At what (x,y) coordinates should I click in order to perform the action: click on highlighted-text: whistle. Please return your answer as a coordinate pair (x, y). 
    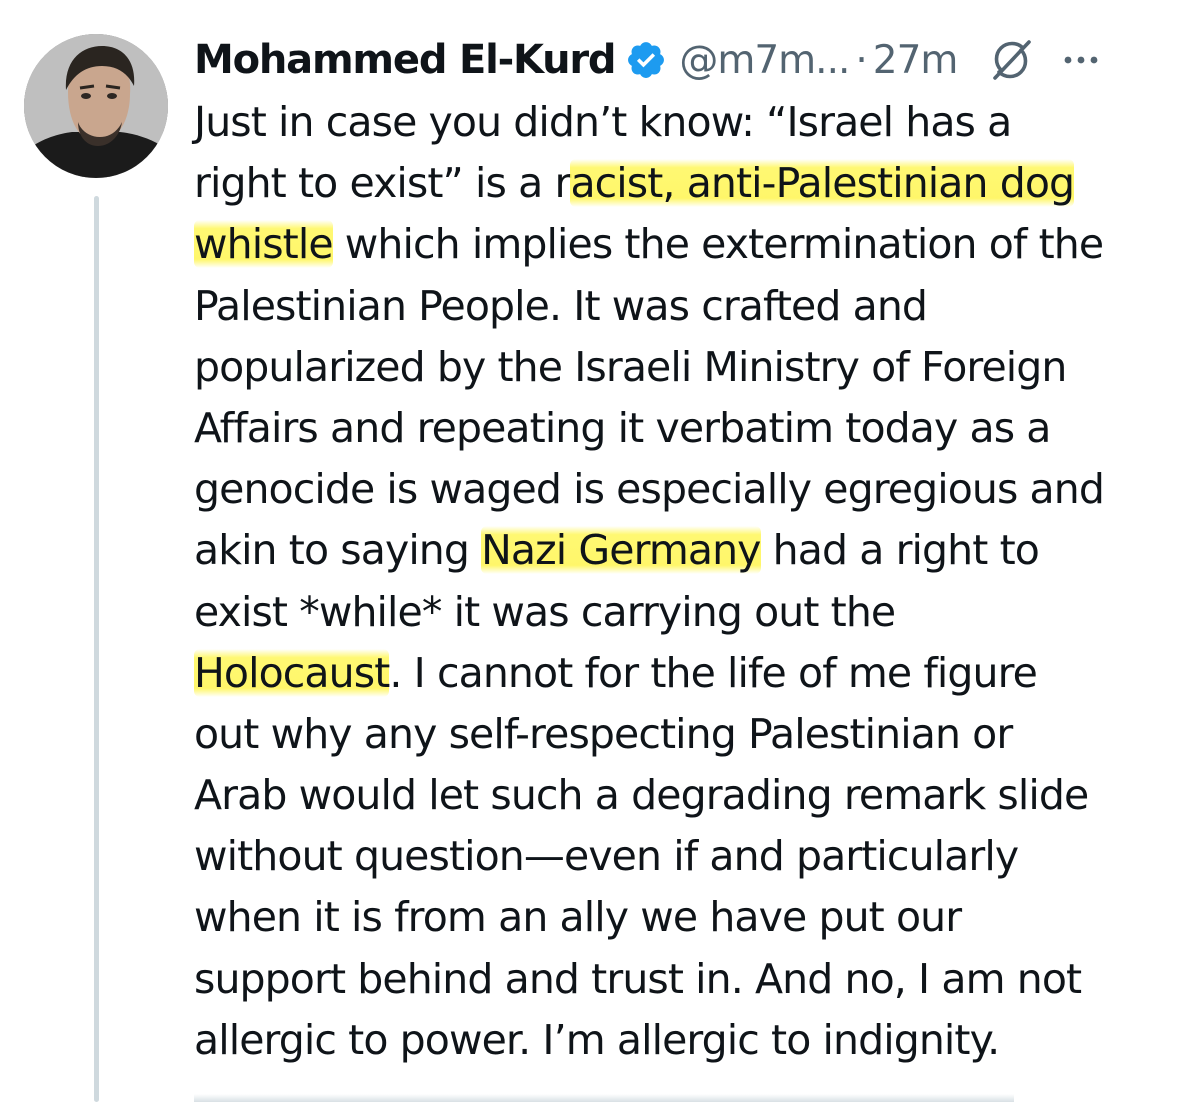
    Looking at the image, I should click on (264, 244).